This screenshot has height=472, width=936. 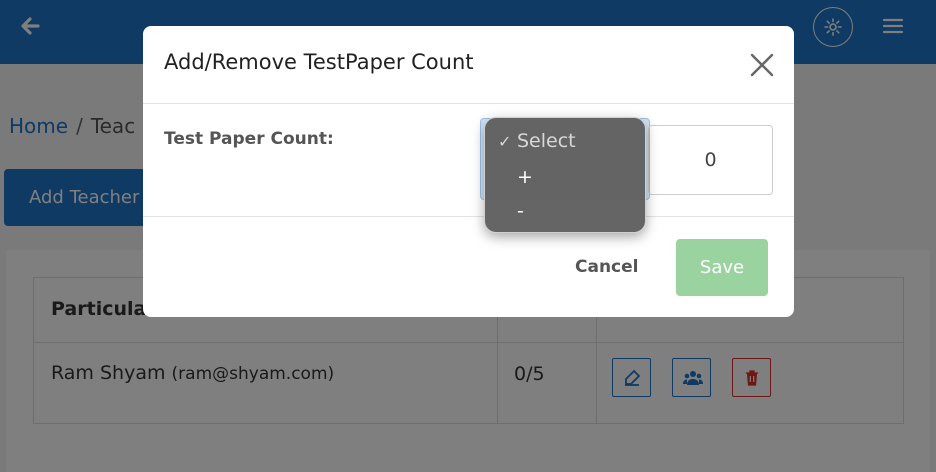 What do you see at coordinates (249, 139) in the screenshot?
I see `test-paper-count-label: Test Paper Count:` at bounding box center [249, 139].